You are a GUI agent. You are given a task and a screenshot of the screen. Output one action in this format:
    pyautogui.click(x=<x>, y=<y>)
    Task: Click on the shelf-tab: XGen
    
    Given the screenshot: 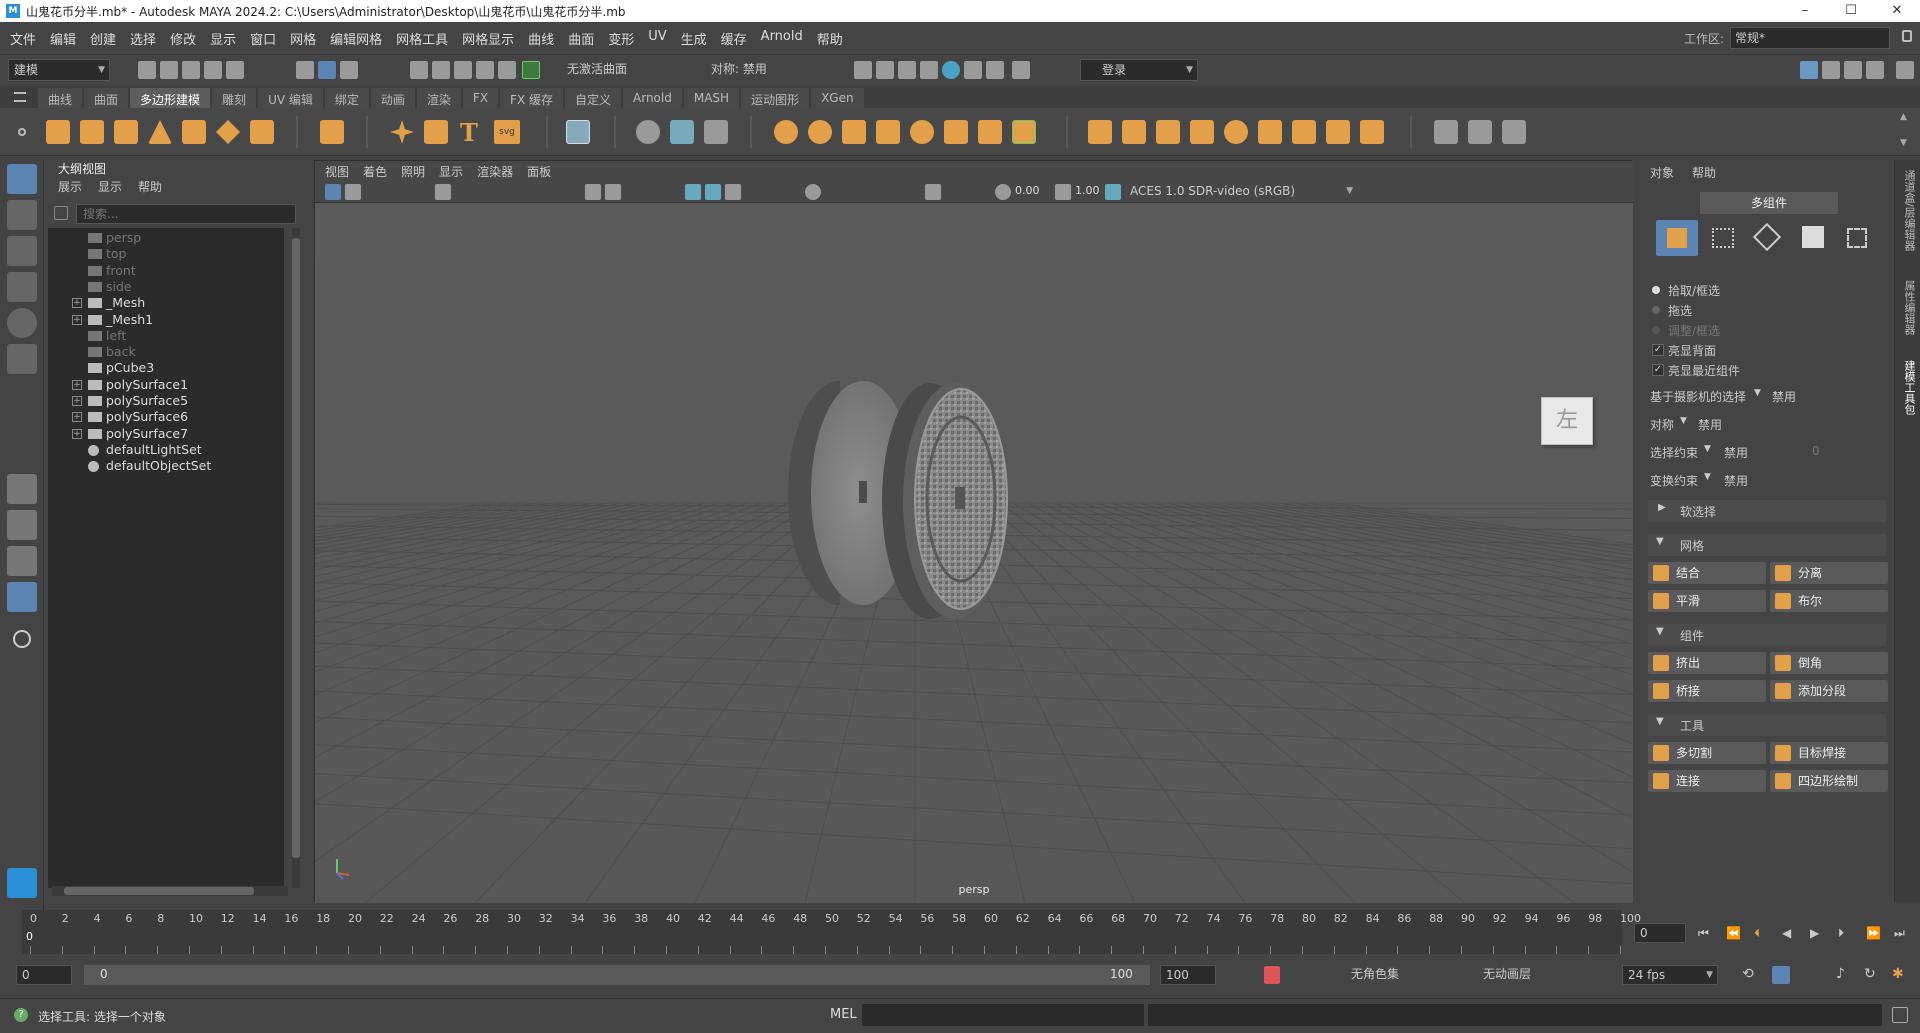 What is the action you would take?
    pyautogui.click(x=837, y=98)
    